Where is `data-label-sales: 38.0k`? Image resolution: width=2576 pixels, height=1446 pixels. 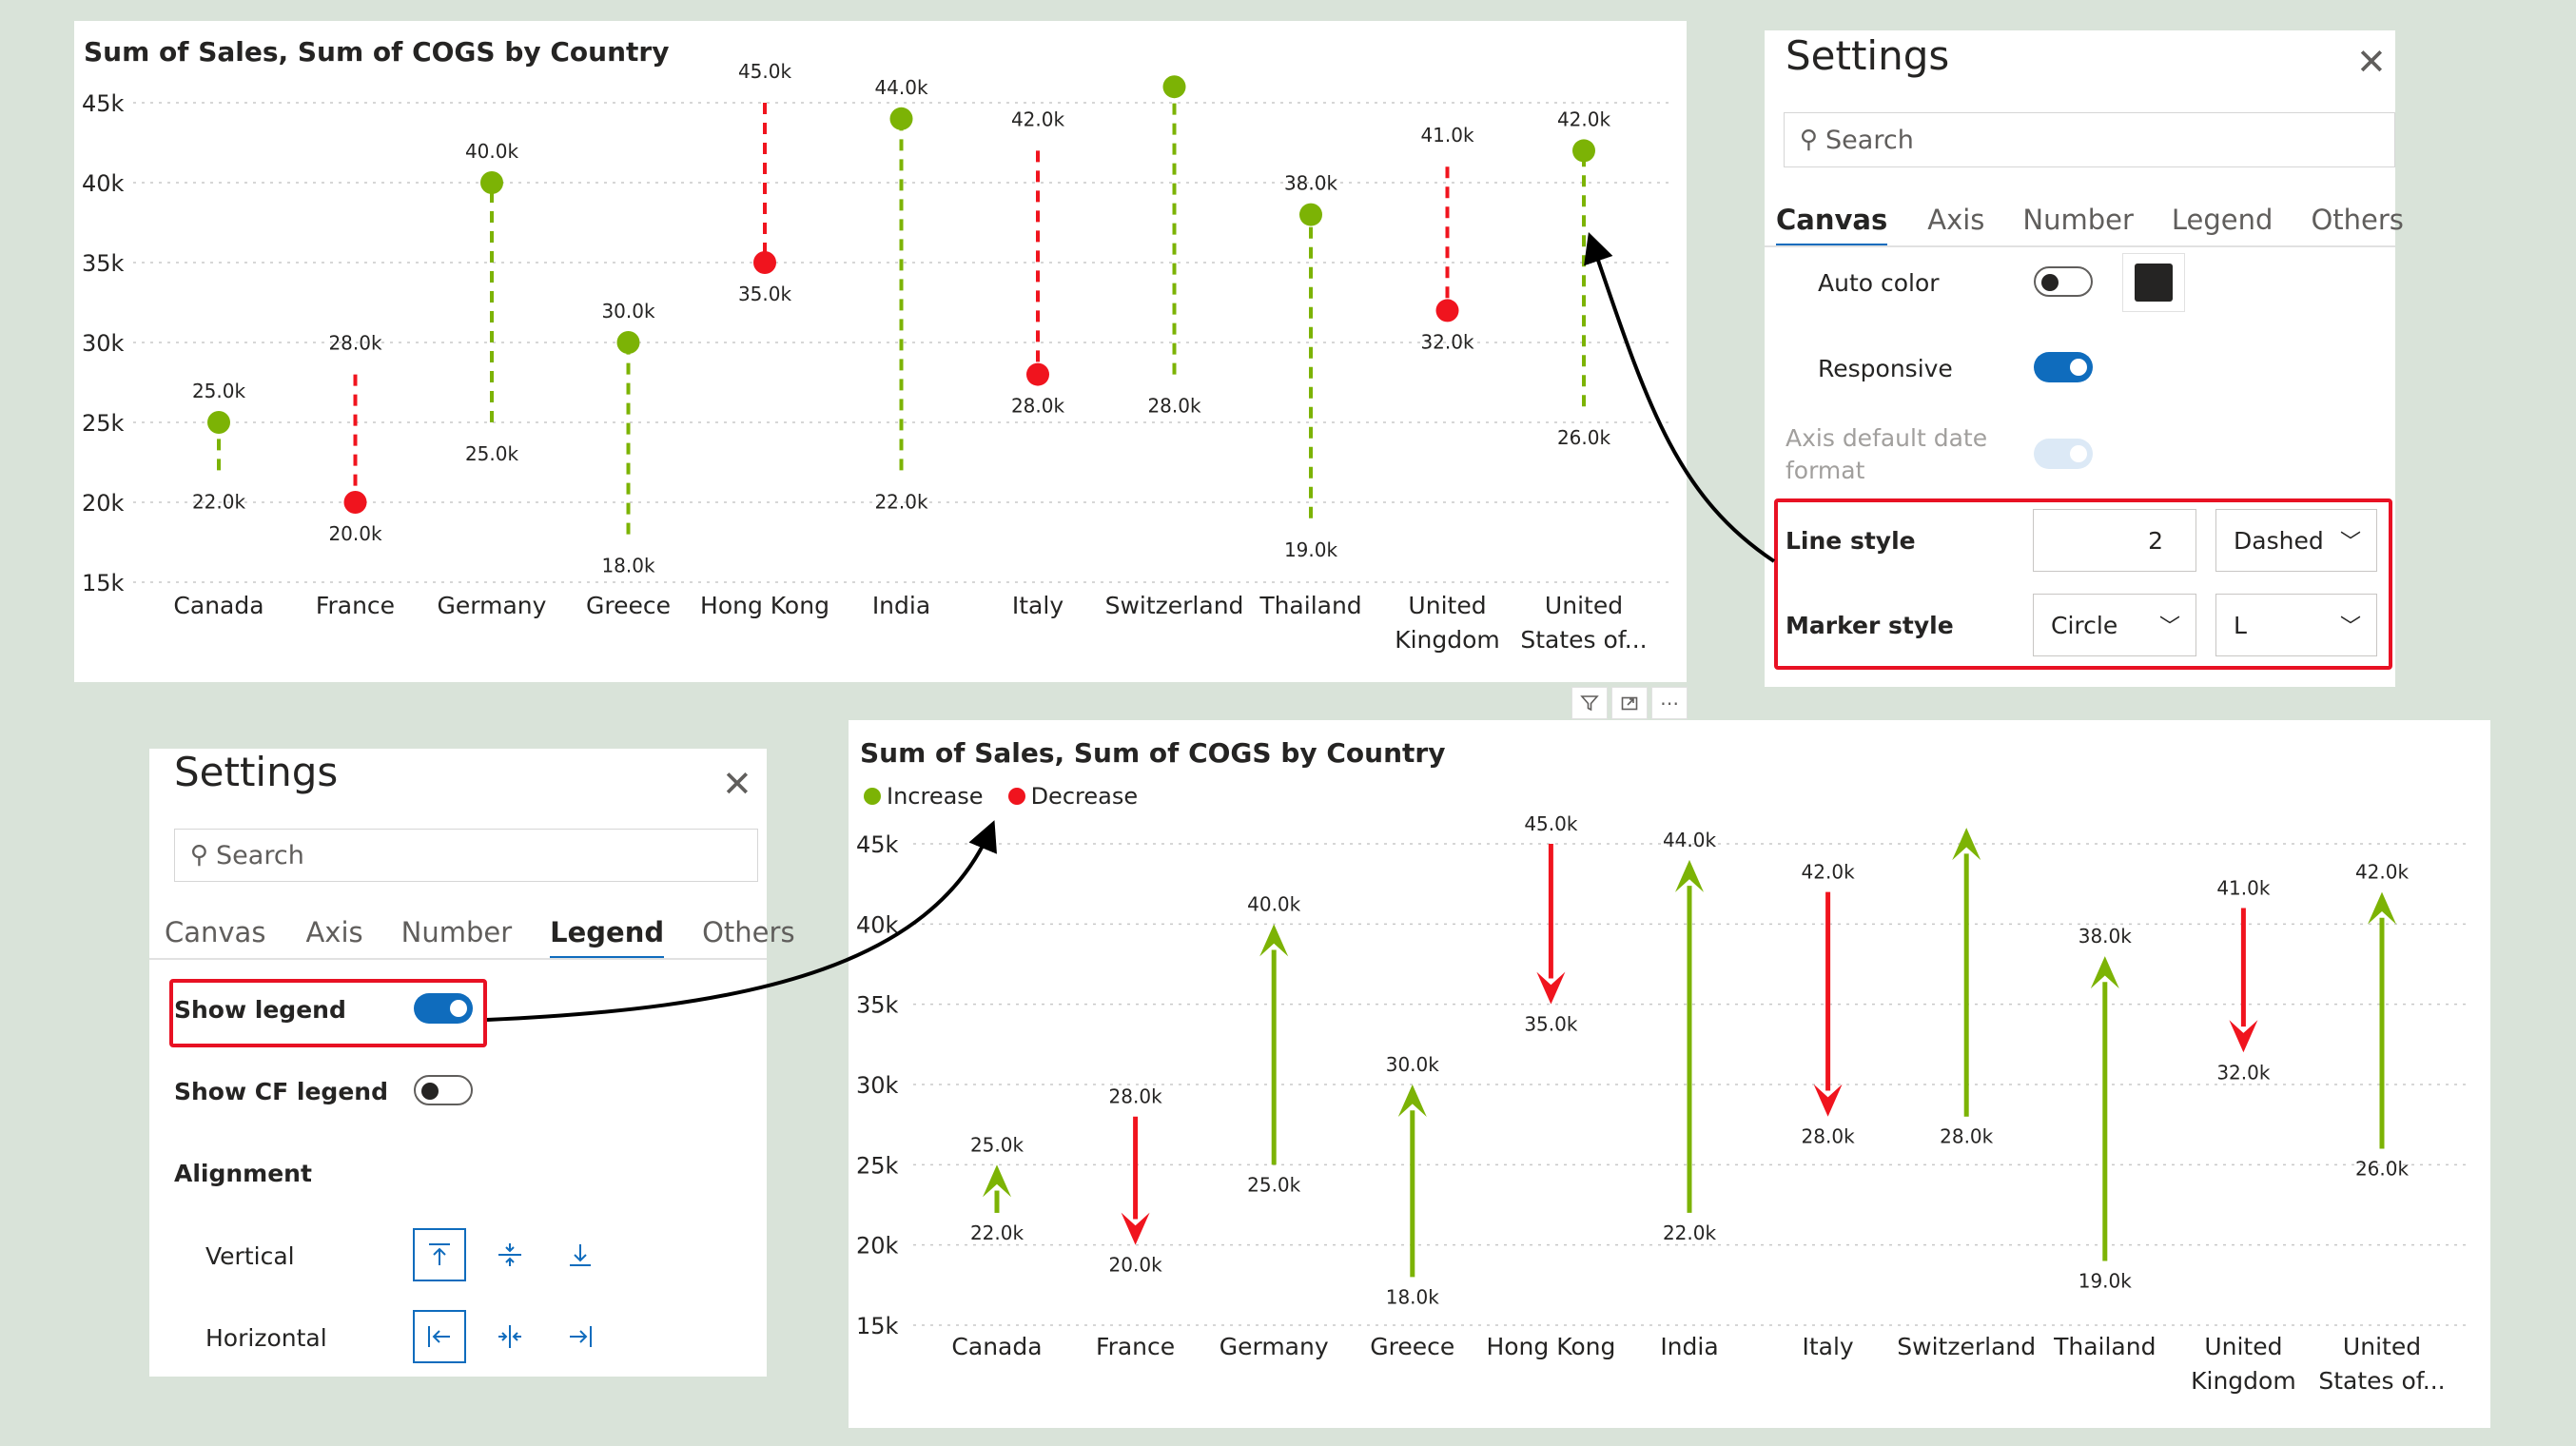
data-label-sales: 38.0k is located at coordinates (2105, 936).